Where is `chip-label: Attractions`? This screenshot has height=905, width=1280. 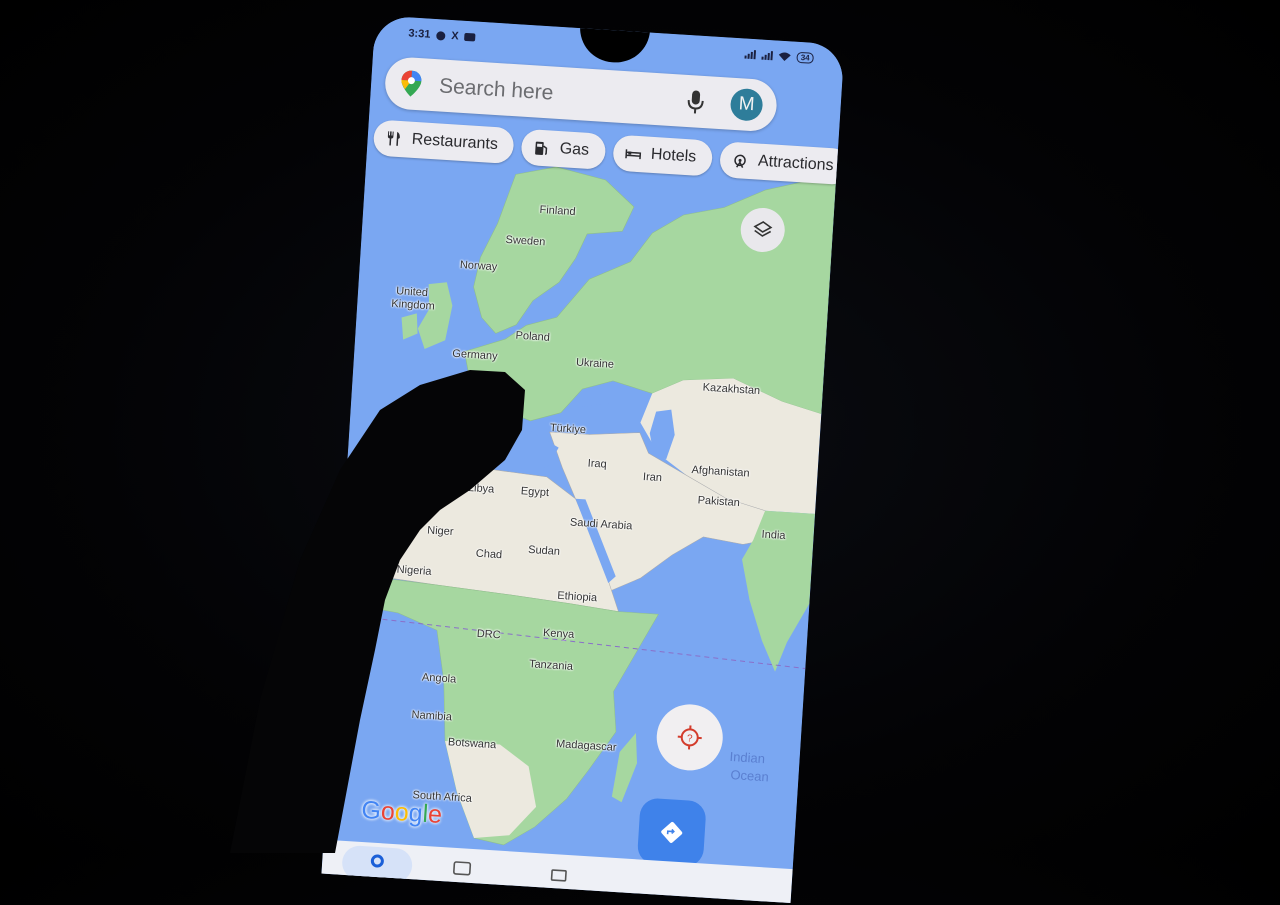 chip-label: Attractions is located at coordinates (795, 164).